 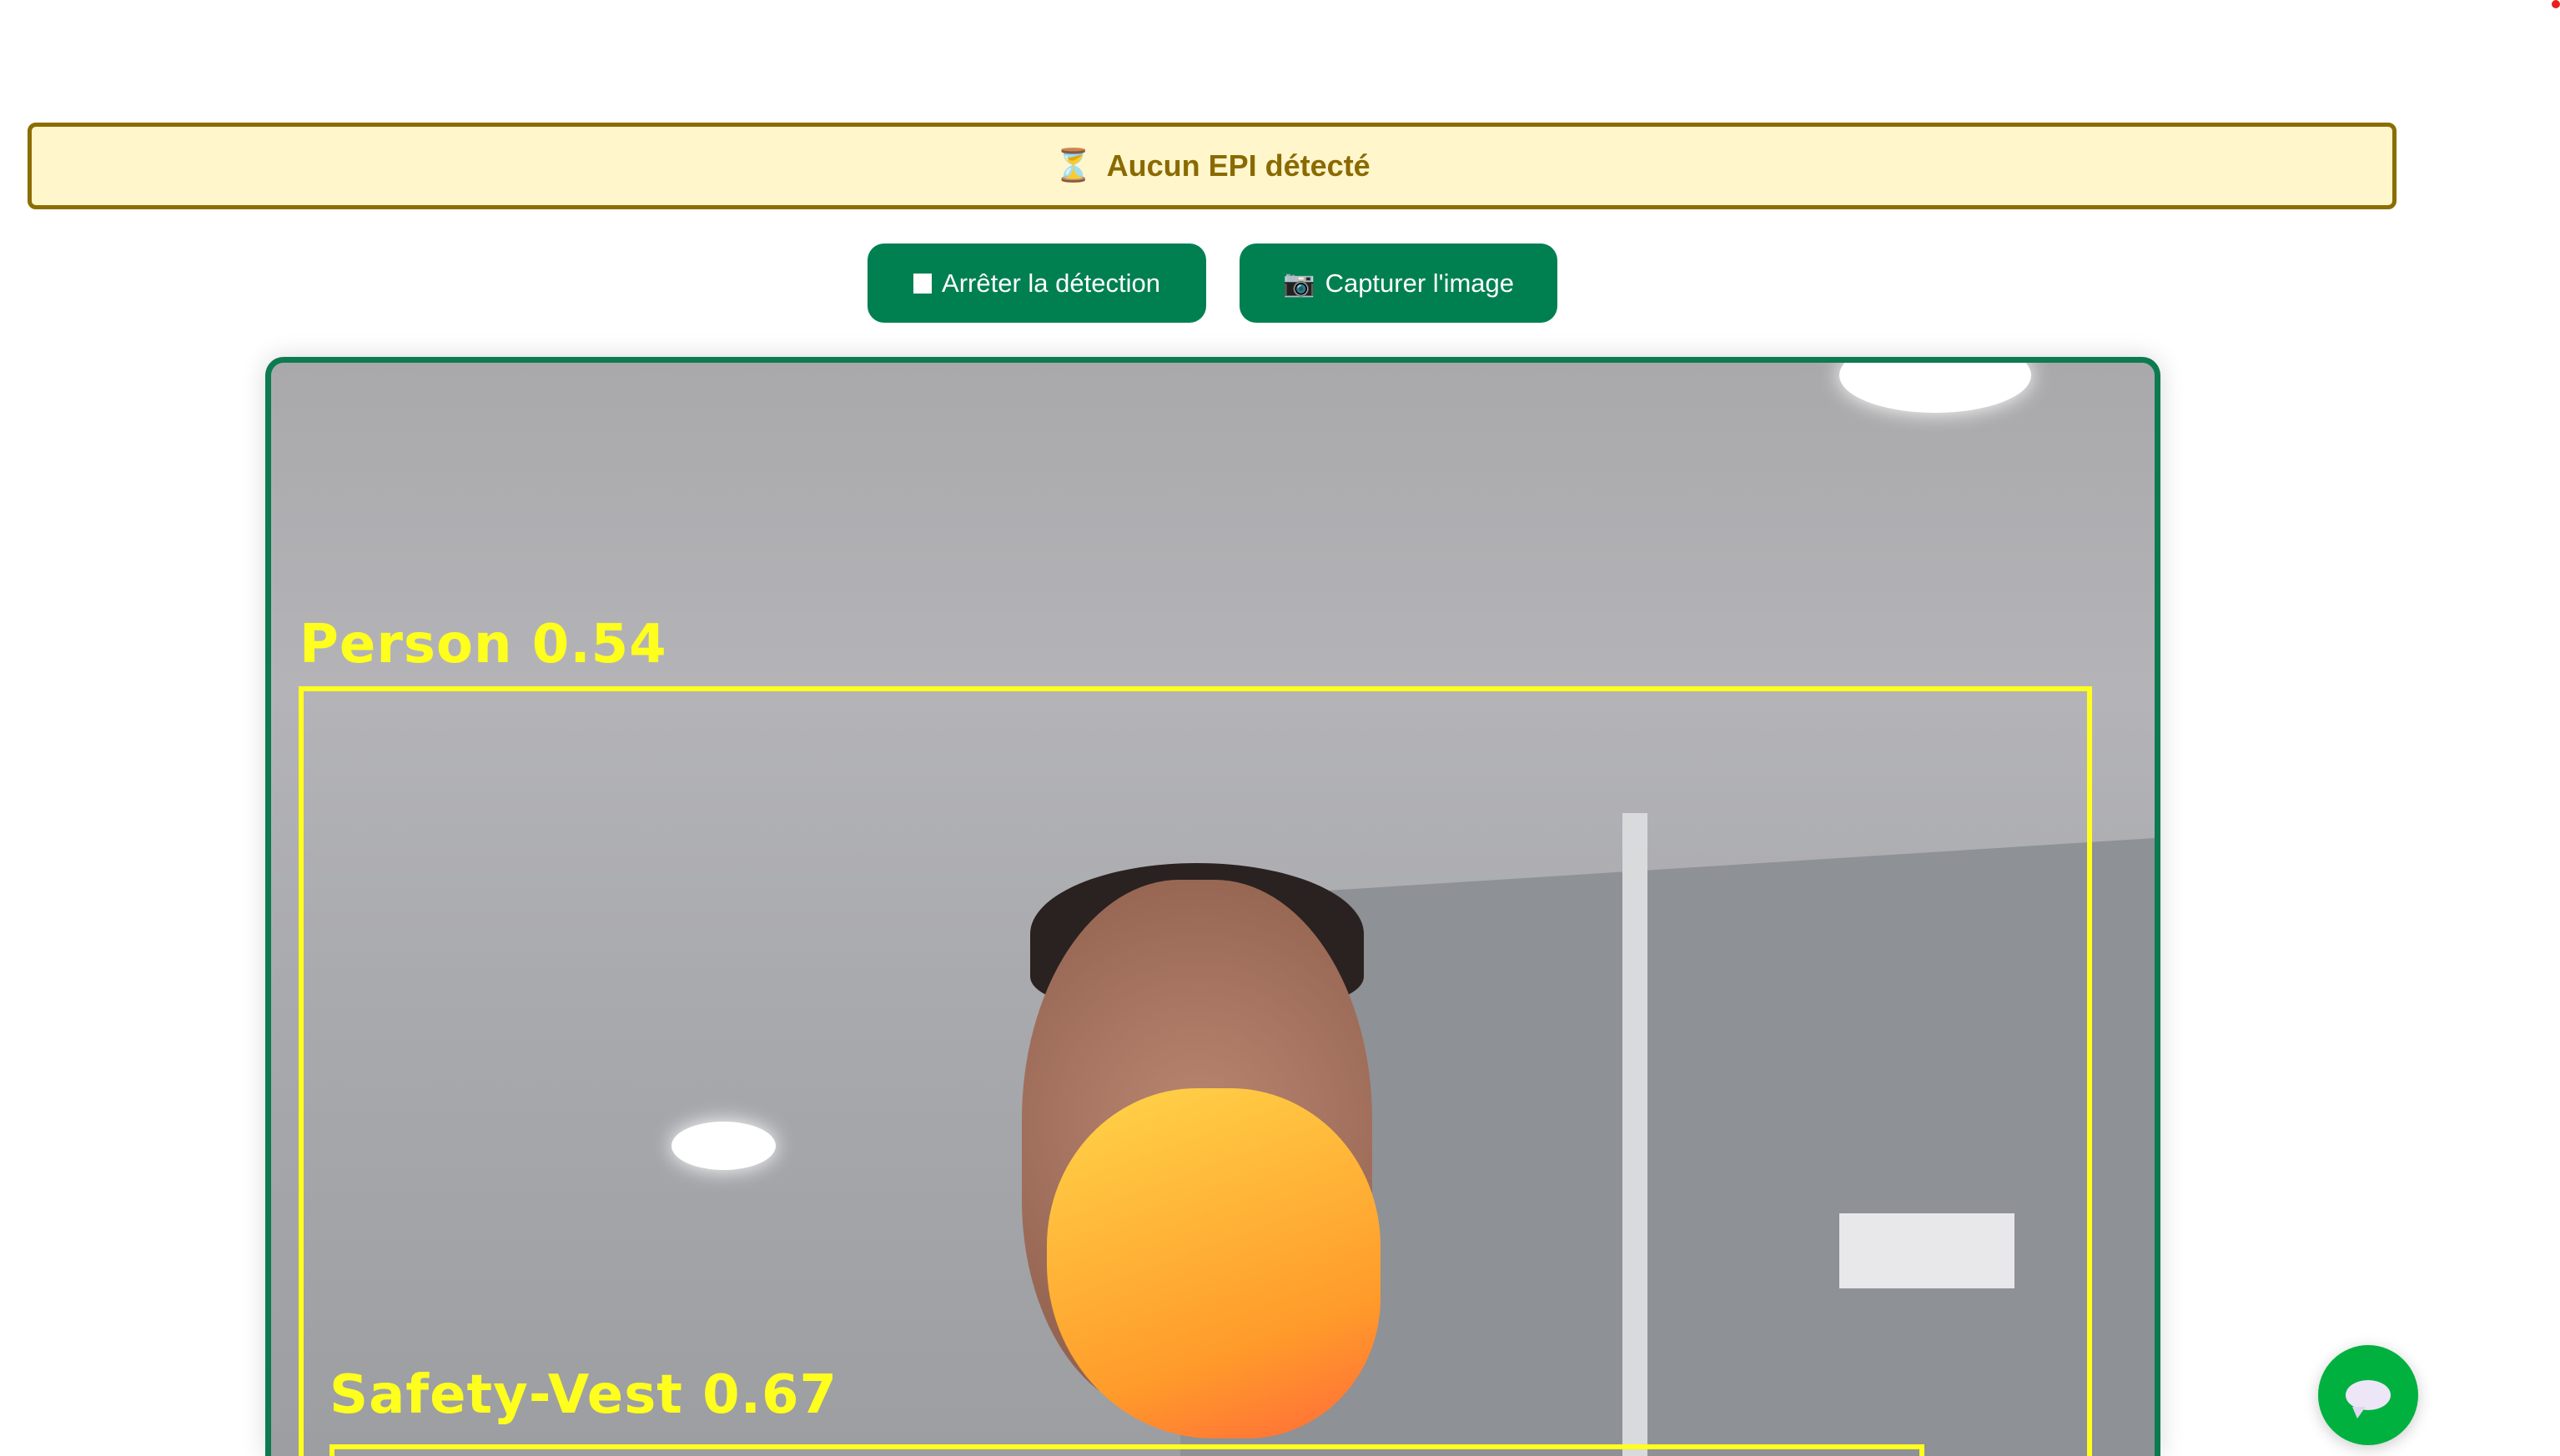 I want to click on chat-button, so click(x=2368, y=1395).